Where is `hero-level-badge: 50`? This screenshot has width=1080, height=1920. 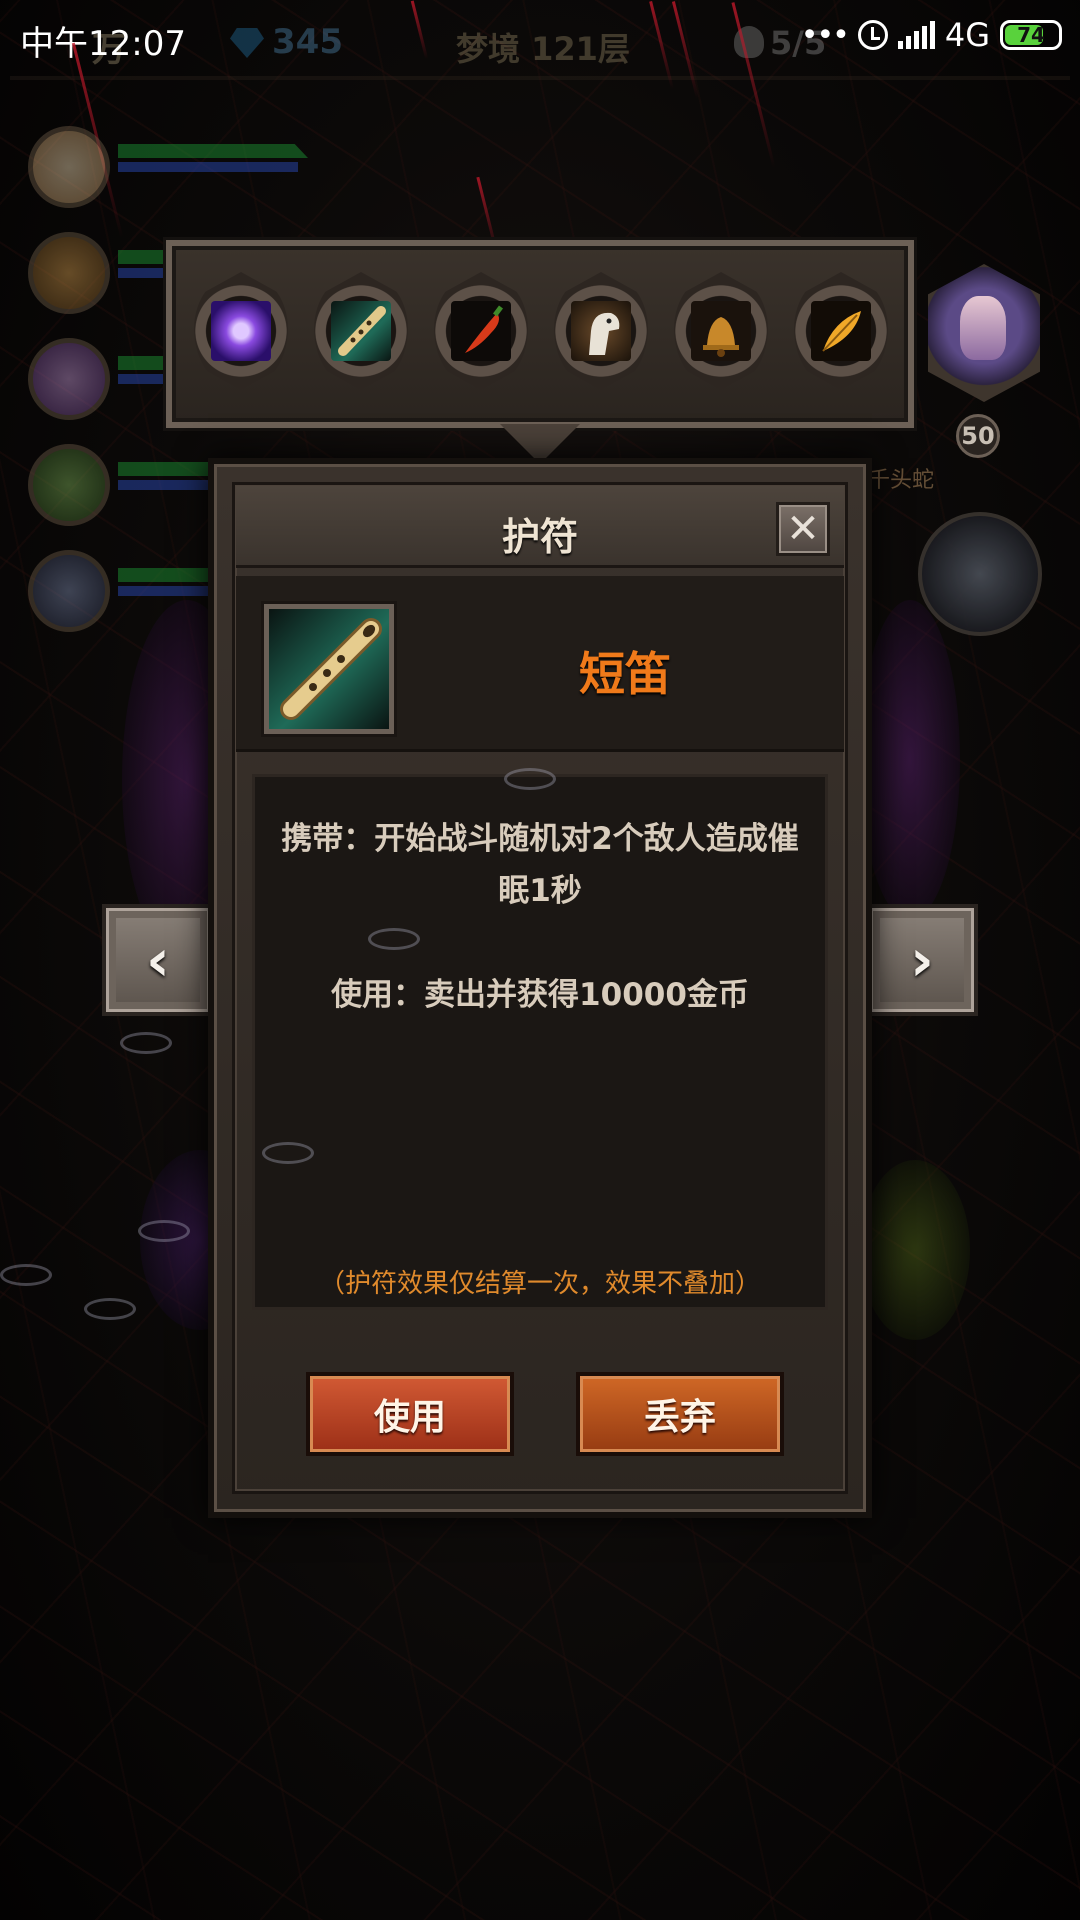 hero-level-badge: 50 is located at coordinates (978, 436).